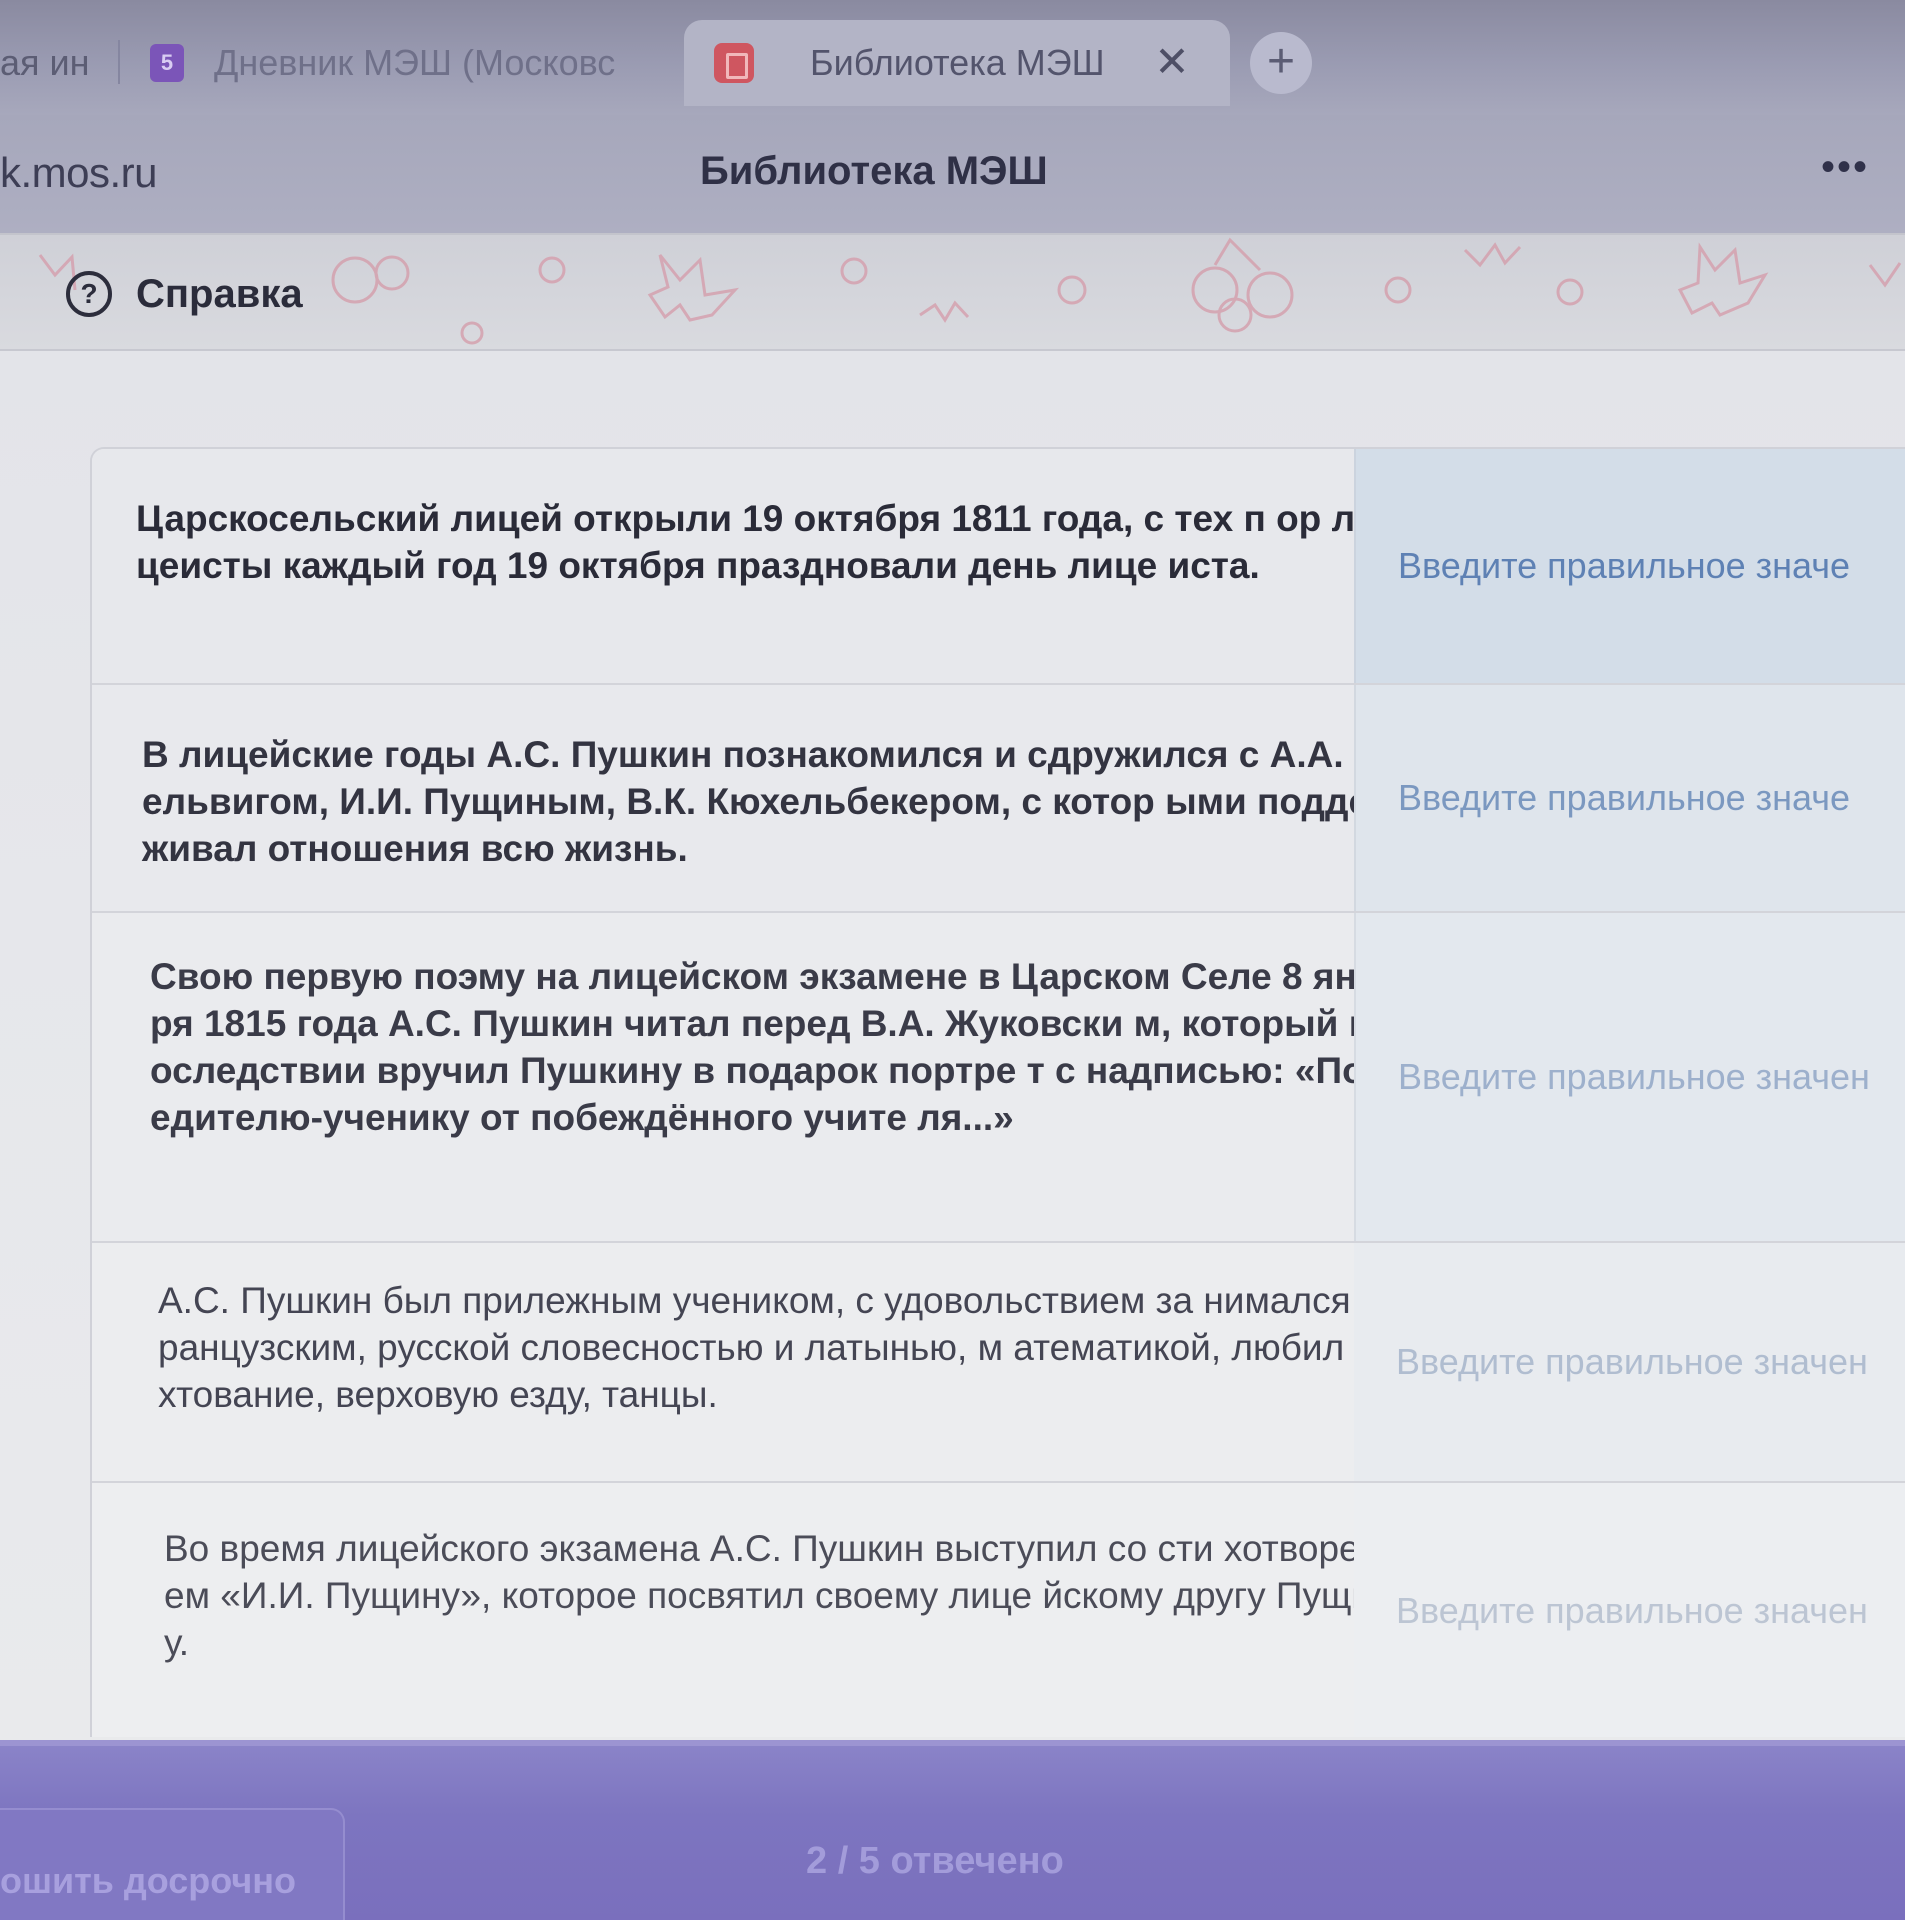 The width and height of the screenshot is (1905, 1920). I want to click on help-label: Справка, so click(219, 293).